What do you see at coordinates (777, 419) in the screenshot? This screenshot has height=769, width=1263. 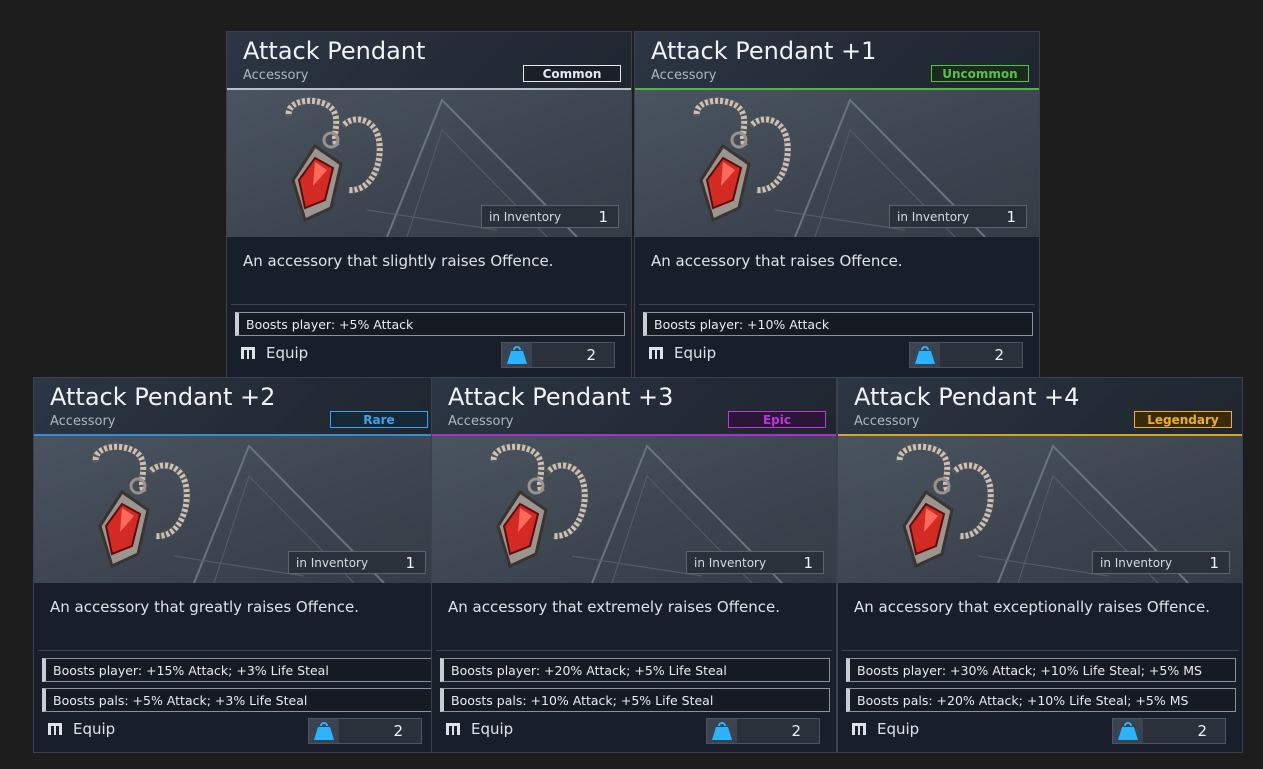 I see `rarity-badge: Epic` at bounding box center [777, 419].